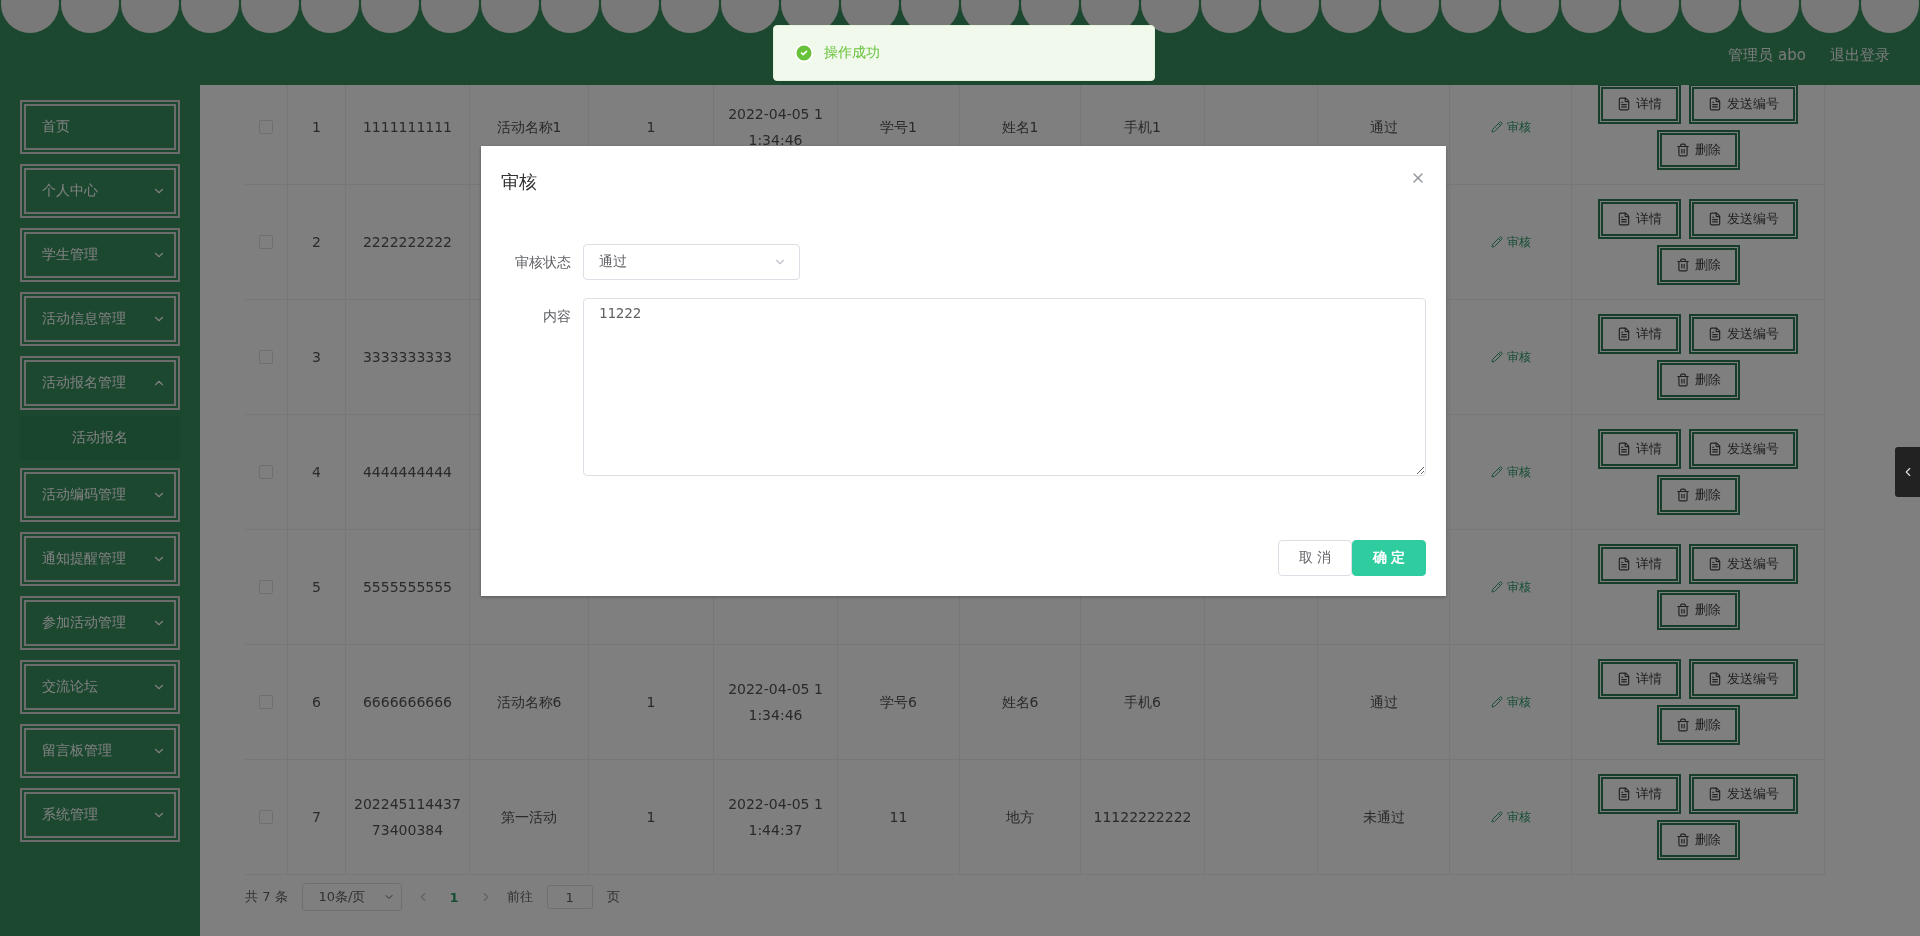 The width and height of the screenshot is (1920, 936). Describe the element at coordinates (1142, 127) in the screenshot. I see `table-cell-text: 手机1` at that location.